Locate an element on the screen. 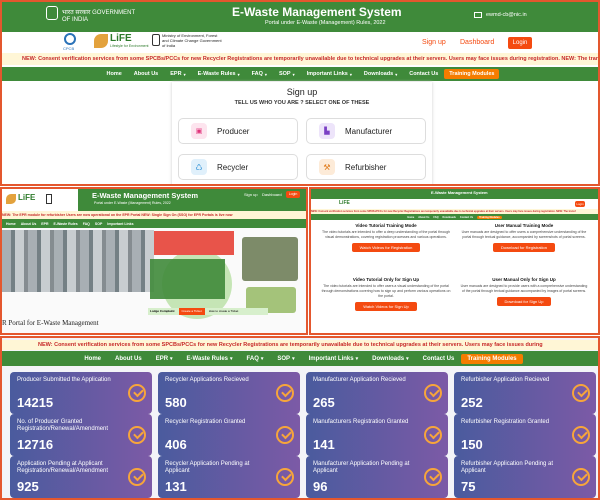 The image size is (600, 500). dash-nav-home: Home is located at coordinates (92, 359).